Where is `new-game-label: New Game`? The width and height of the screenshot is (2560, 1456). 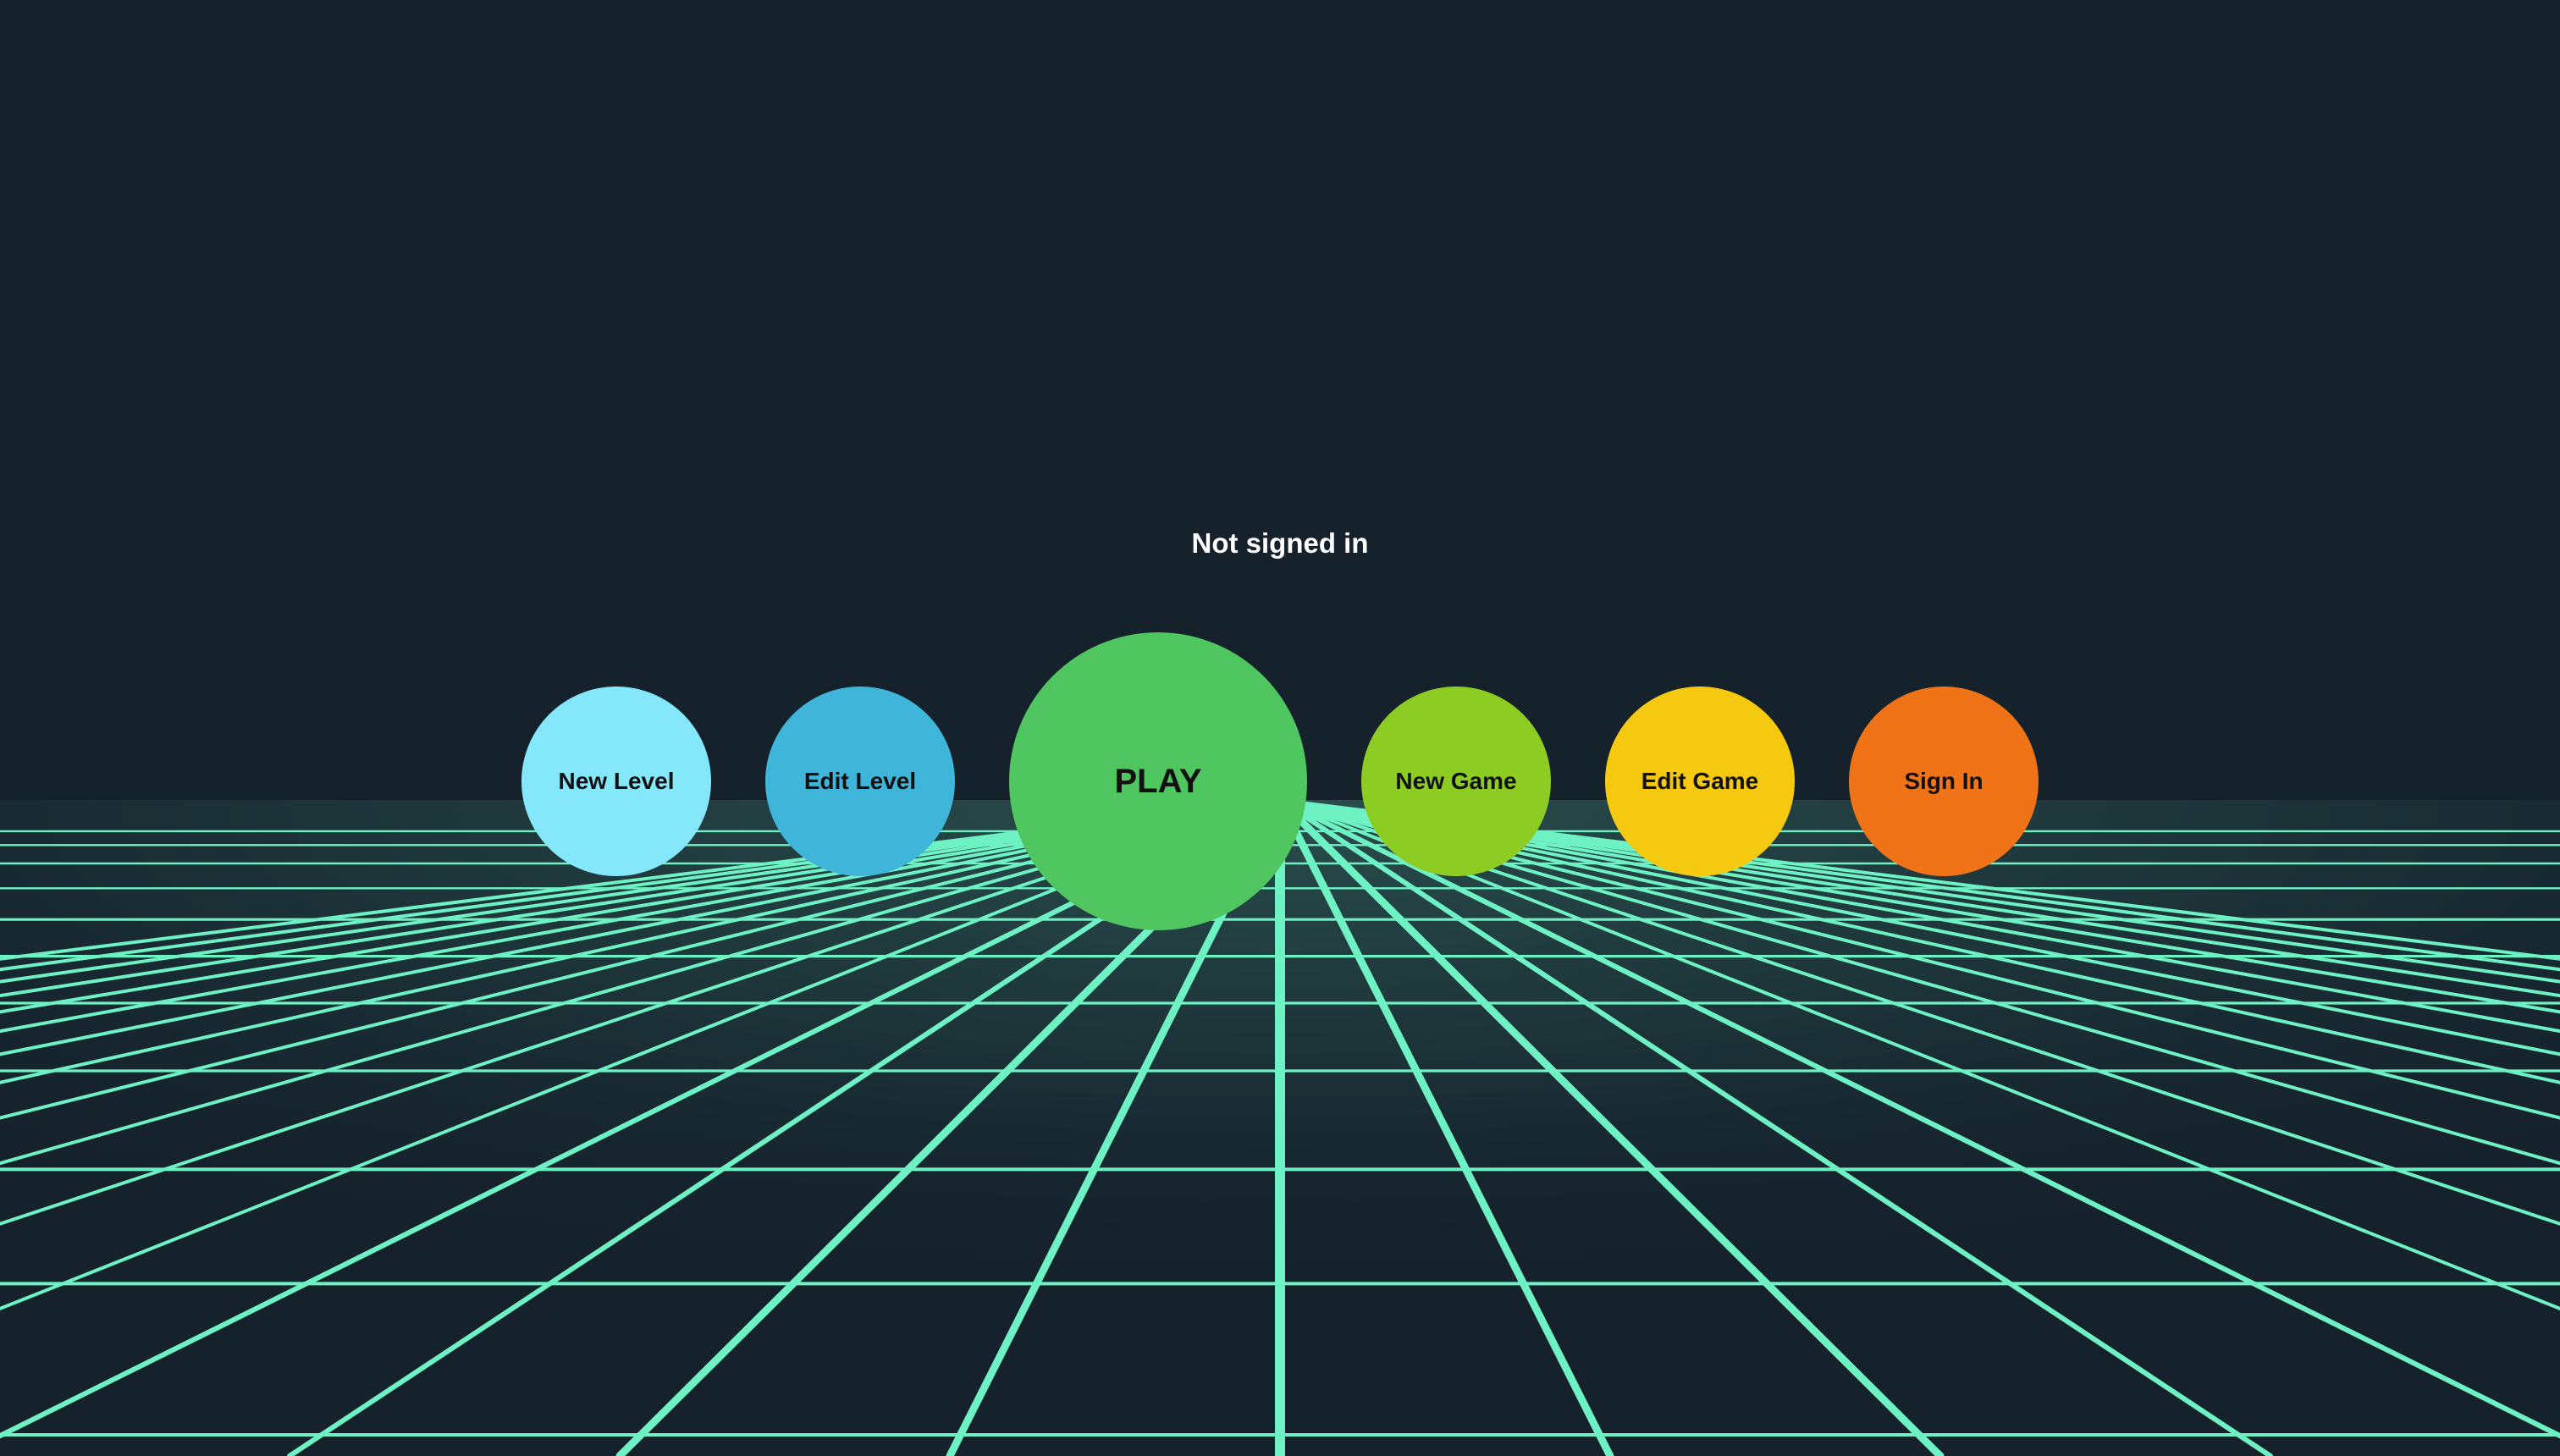
new-game-label: New Game is located at coordinates (1456, 781).